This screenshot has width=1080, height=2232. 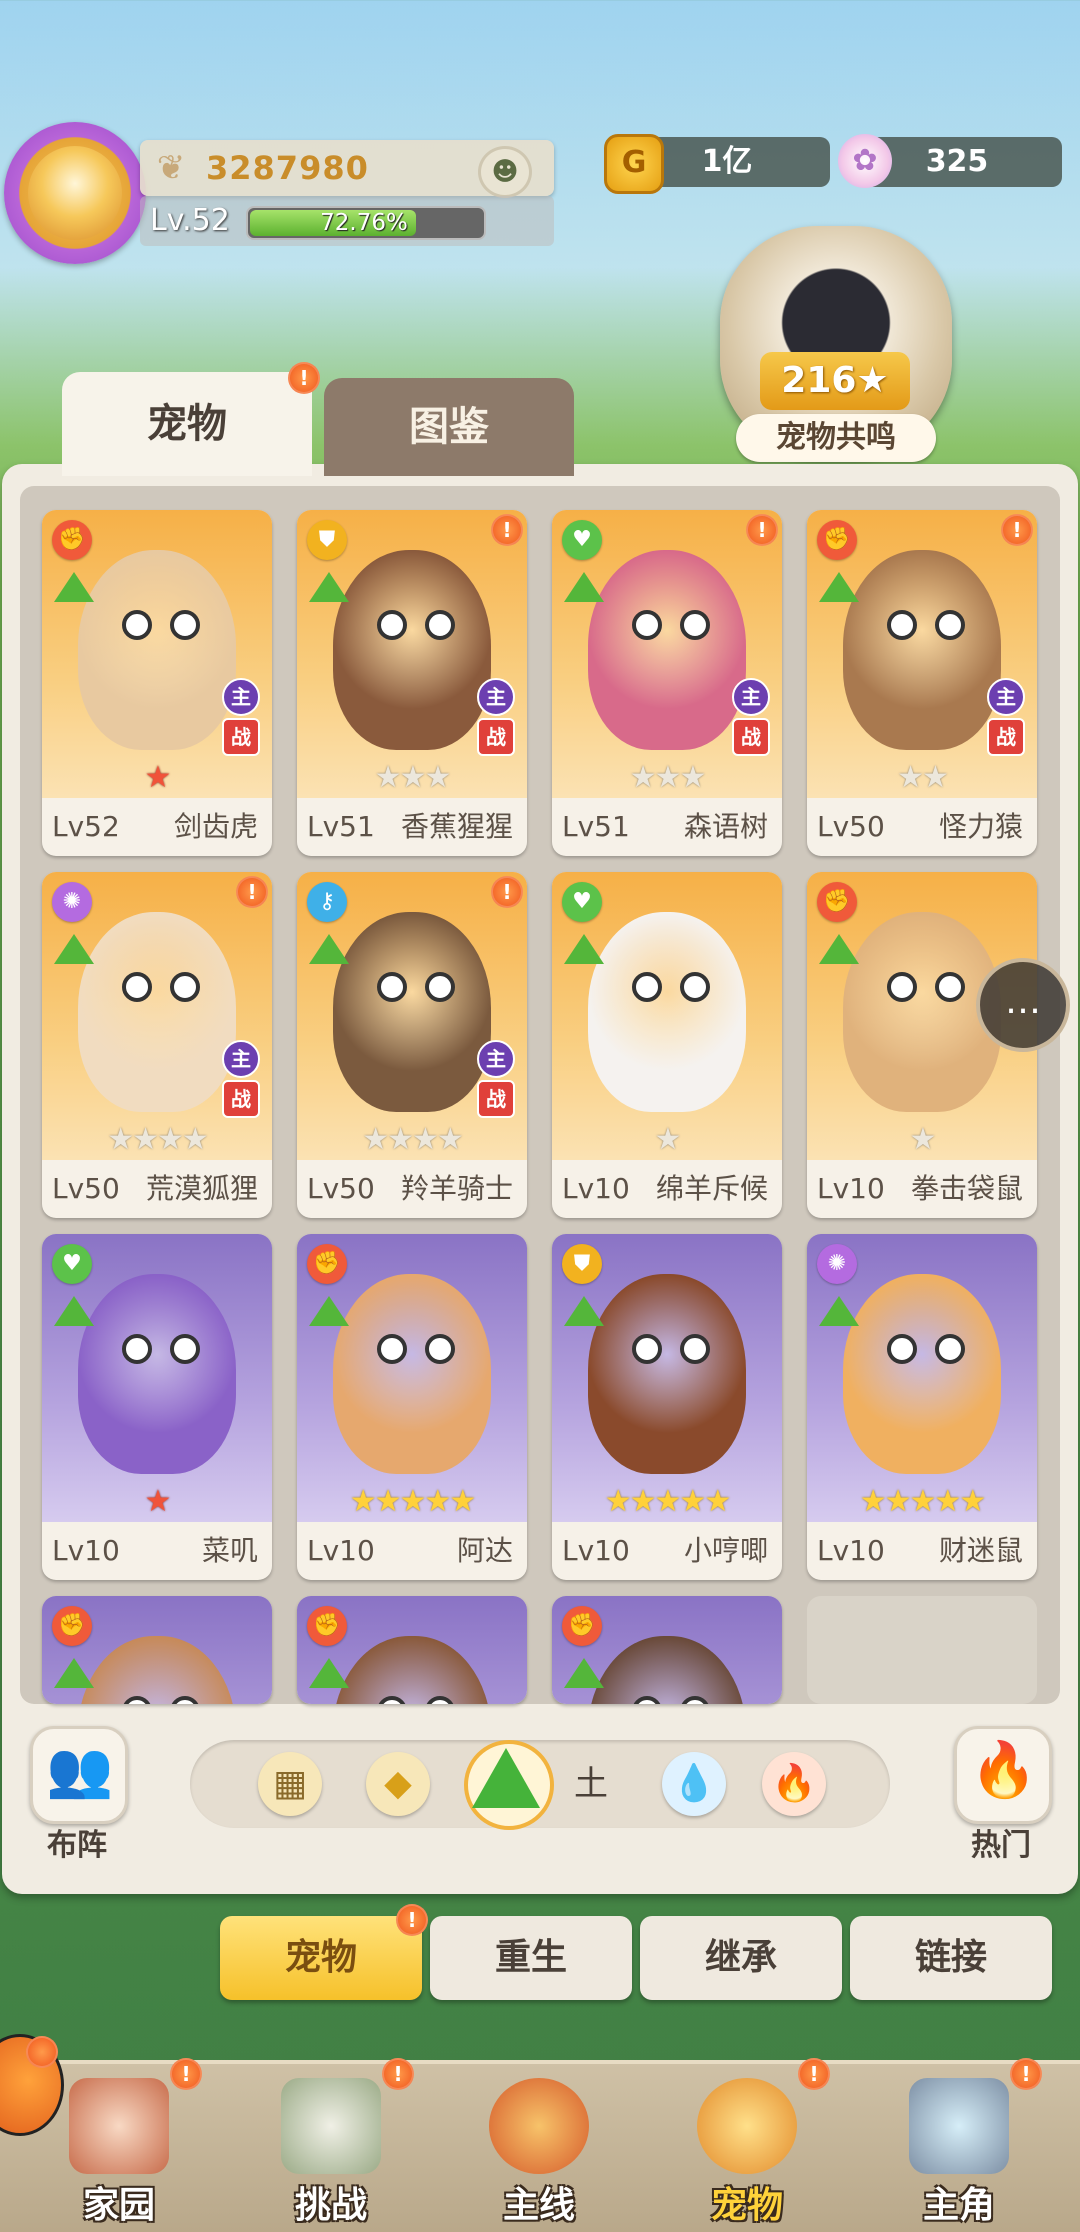 What do you see at coordinates (531, 1958) in the screenshot?
I see `subtab-rebirth: 重生` at bounding box center [531, 1958].